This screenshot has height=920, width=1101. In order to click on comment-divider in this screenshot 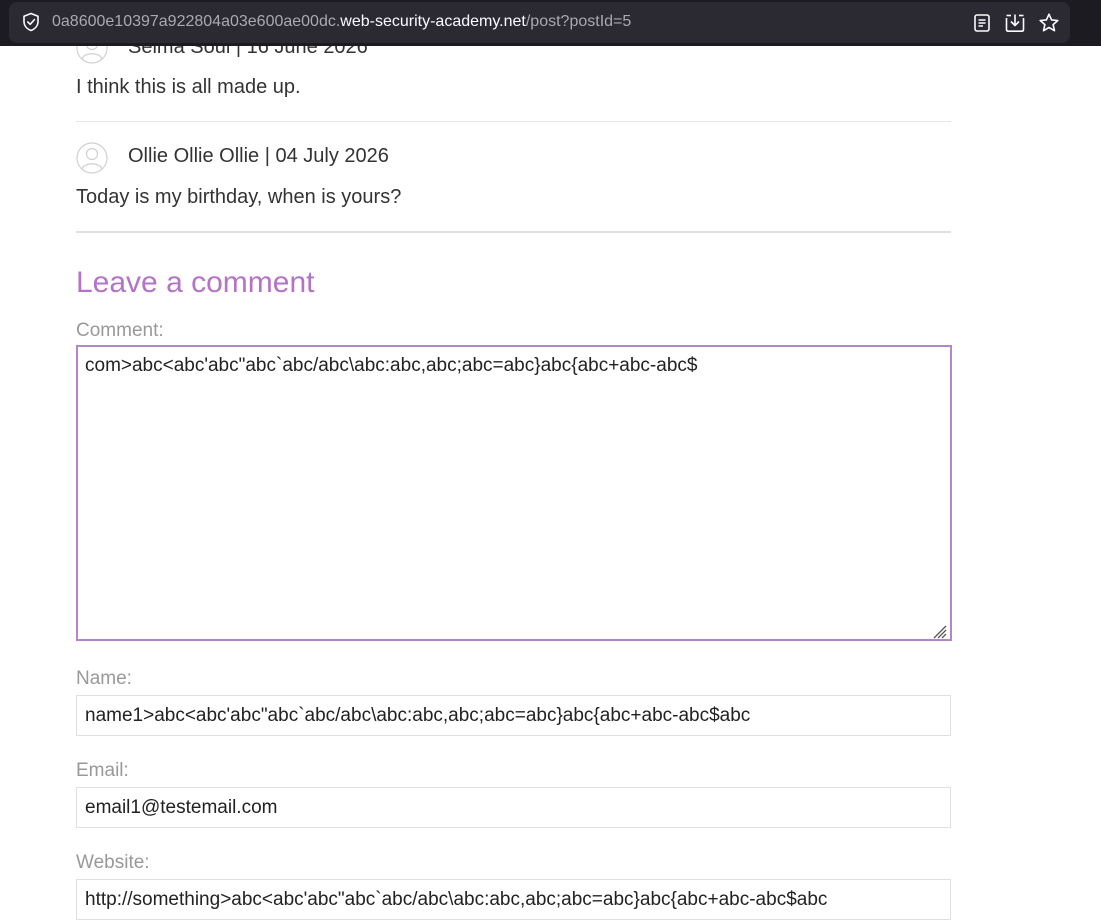, I will do `click(513, 121)`.